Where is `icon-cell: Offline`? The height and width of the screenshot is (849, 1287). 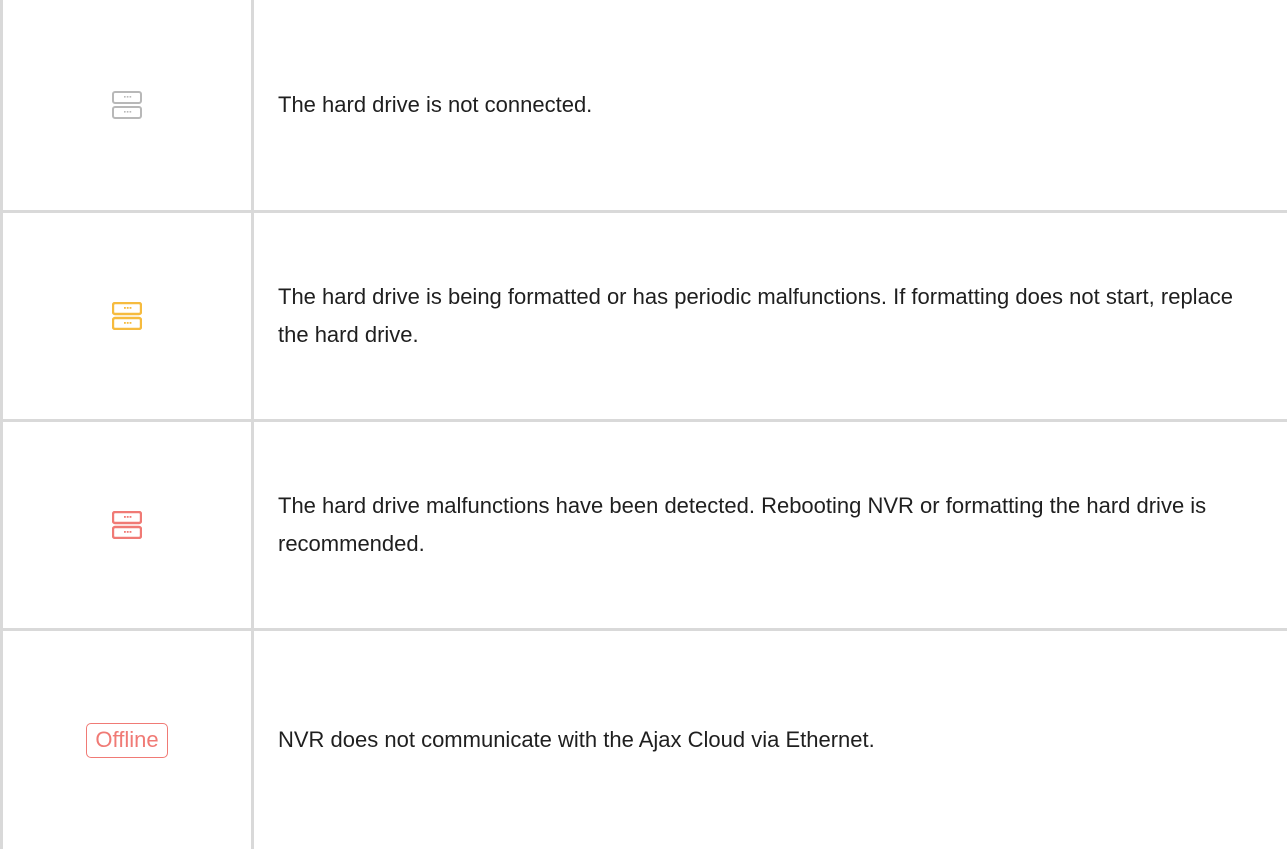
icon-cell: Offline is located at coordinates (128, 740).